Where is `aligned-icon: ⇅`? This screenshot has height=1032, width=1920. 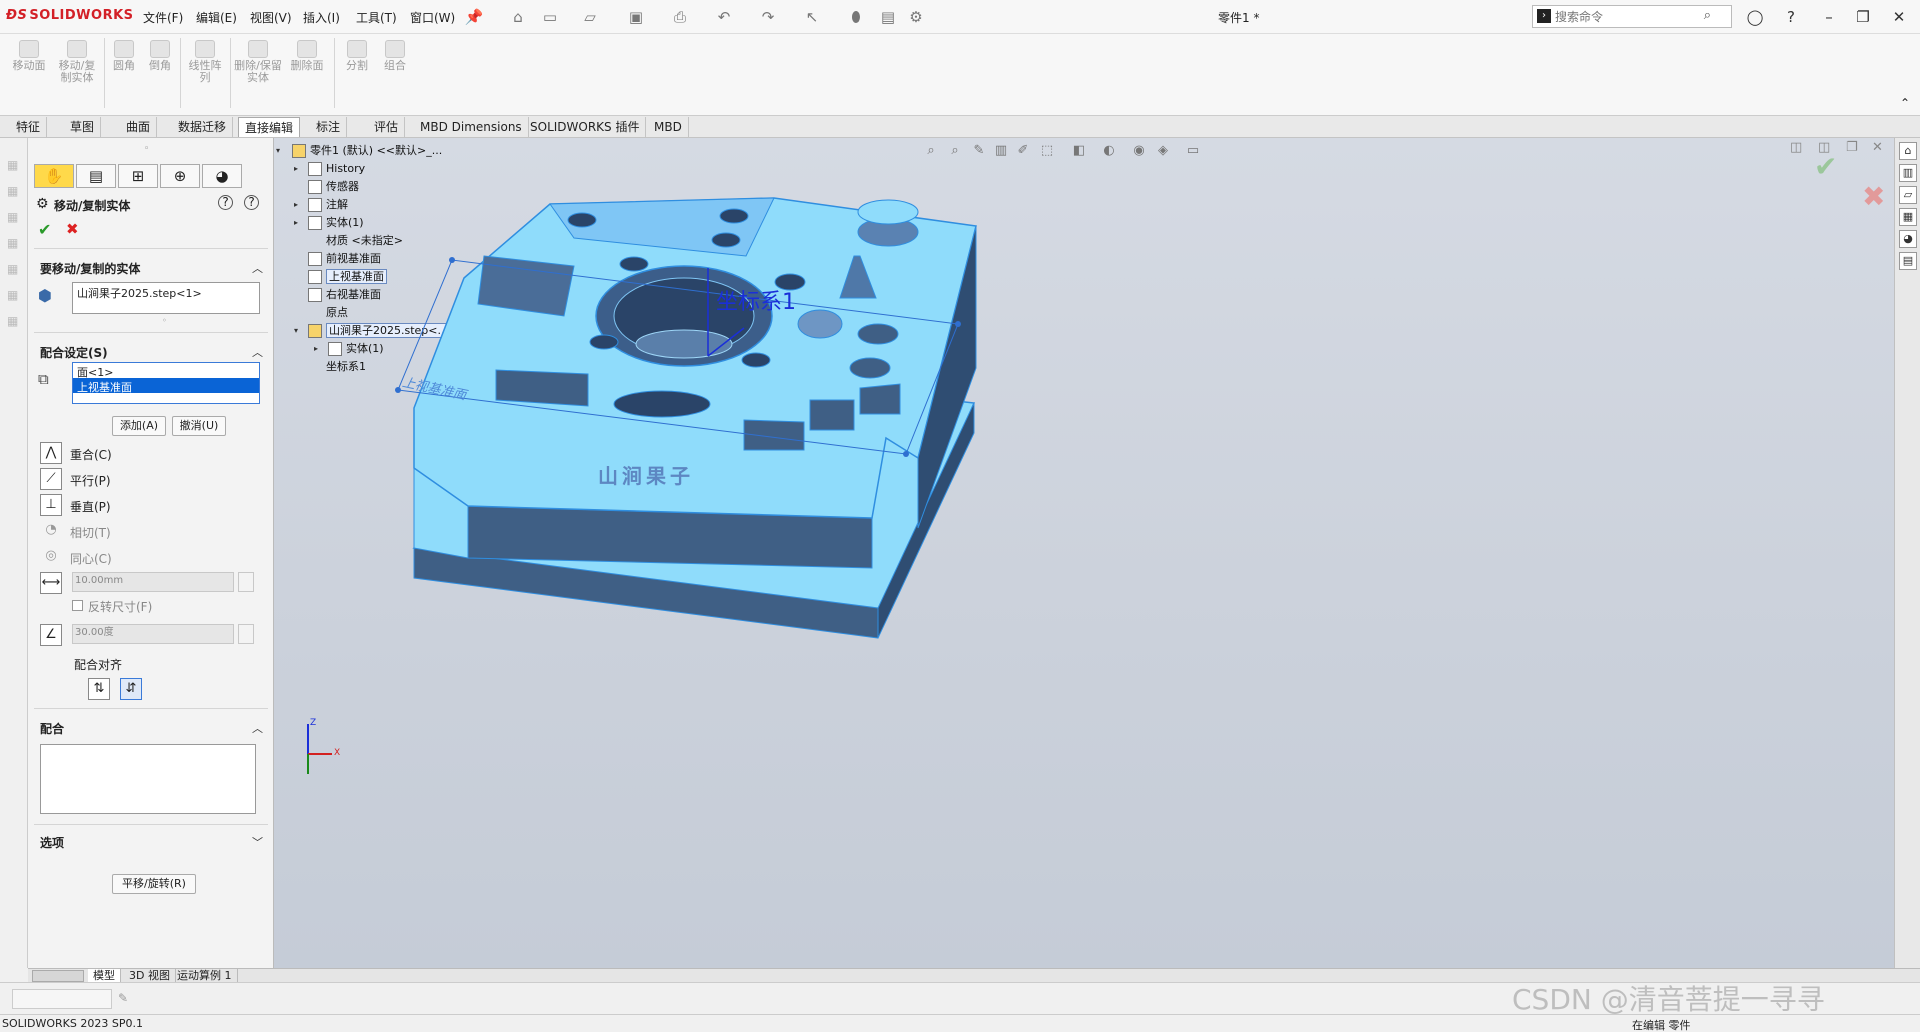
aligned-icon: ⇅ is located at coordinates (99, 689).